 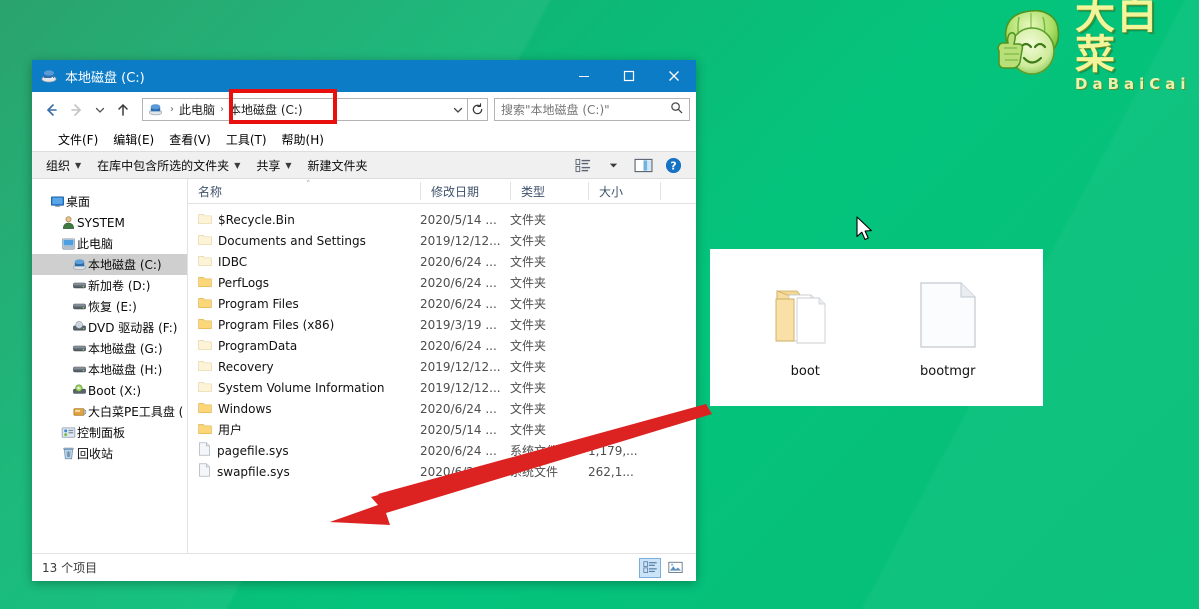 I want to click on large-icons-view-icon, so click(x=675, y=568).